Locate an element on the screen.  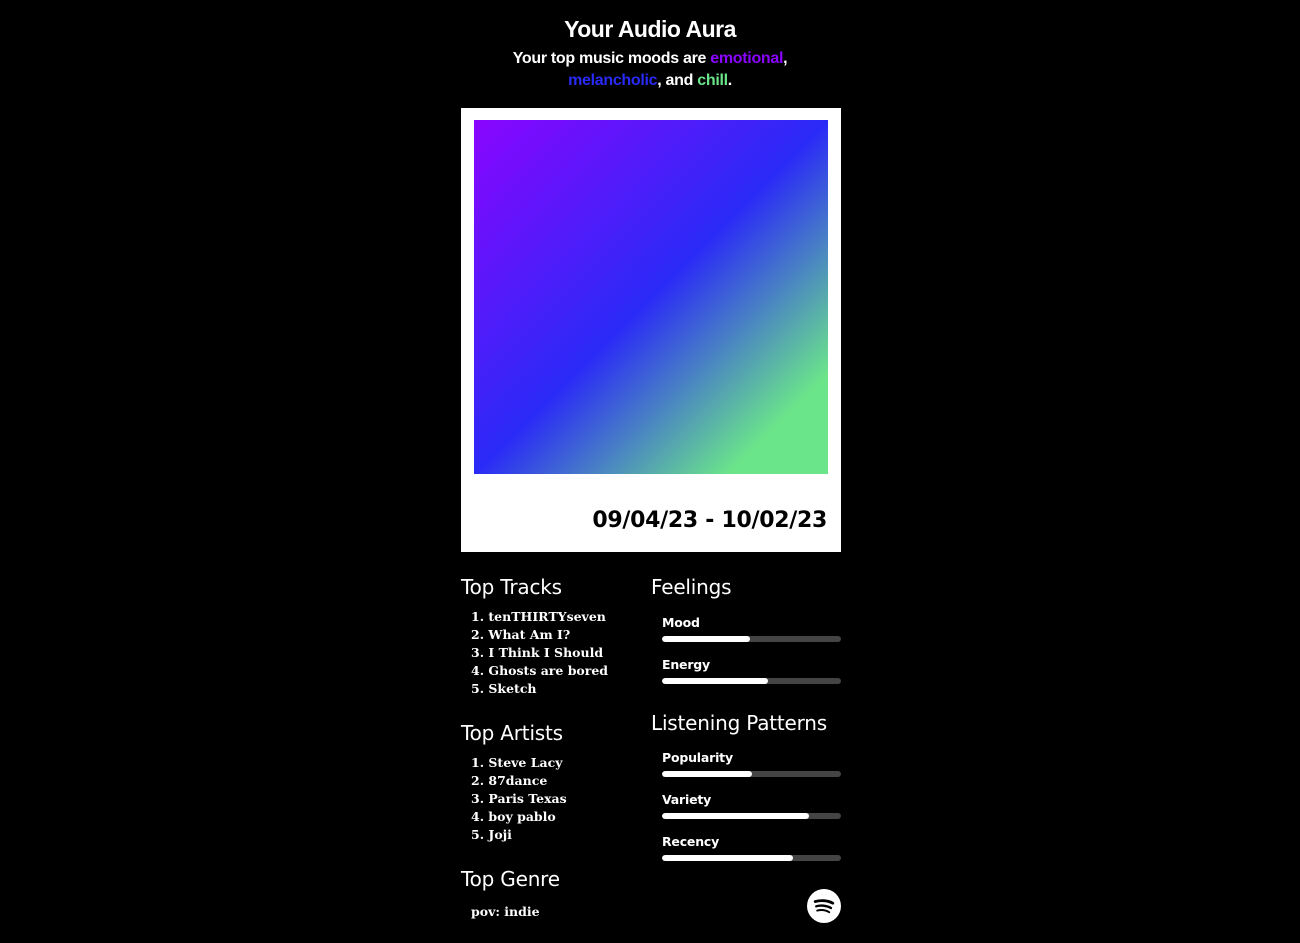
list-item: 1. Steve Lacy is located at coordinates (517, 762).